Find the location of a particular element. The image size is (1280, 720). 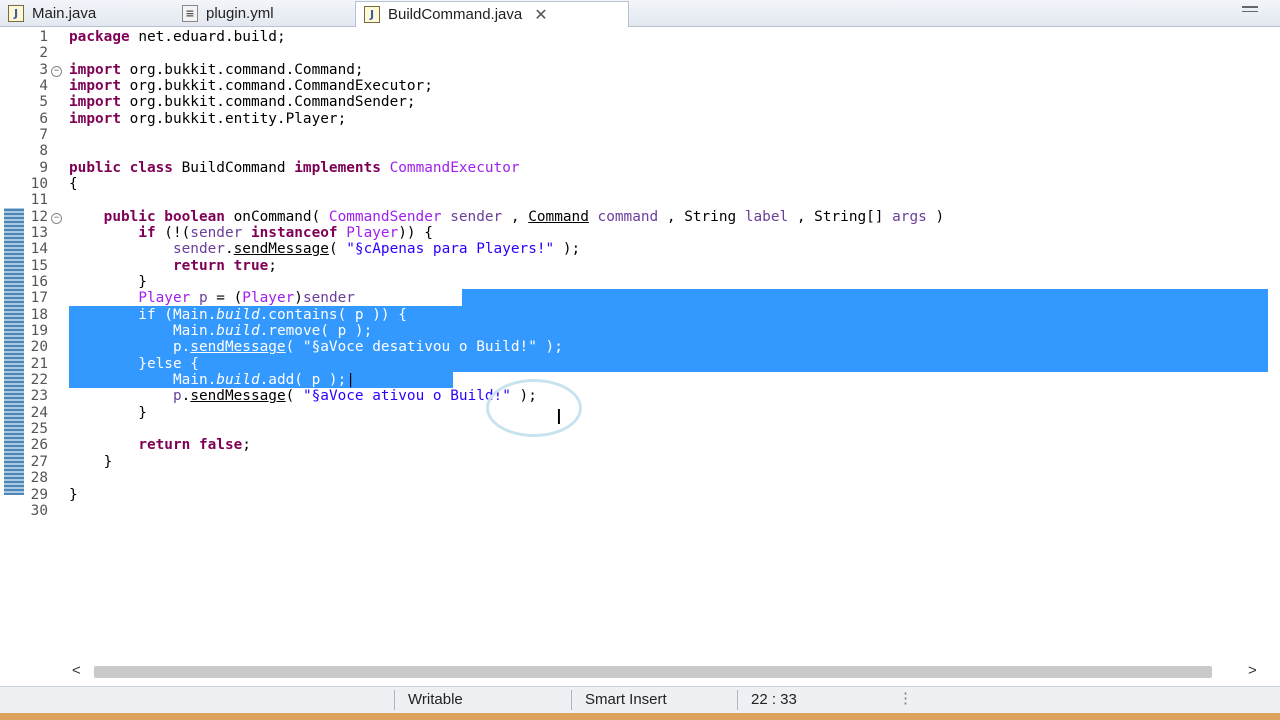

code-line: return false; is located at coordinates (194, 445).